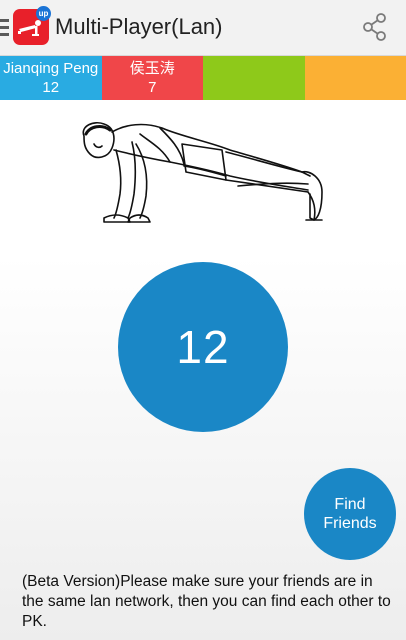 The width and height of the screenshot is (406, 640). Describe the element at coordinates (152, 68) in the screenshot. I see `player-name: 侯玉涛` at that location.